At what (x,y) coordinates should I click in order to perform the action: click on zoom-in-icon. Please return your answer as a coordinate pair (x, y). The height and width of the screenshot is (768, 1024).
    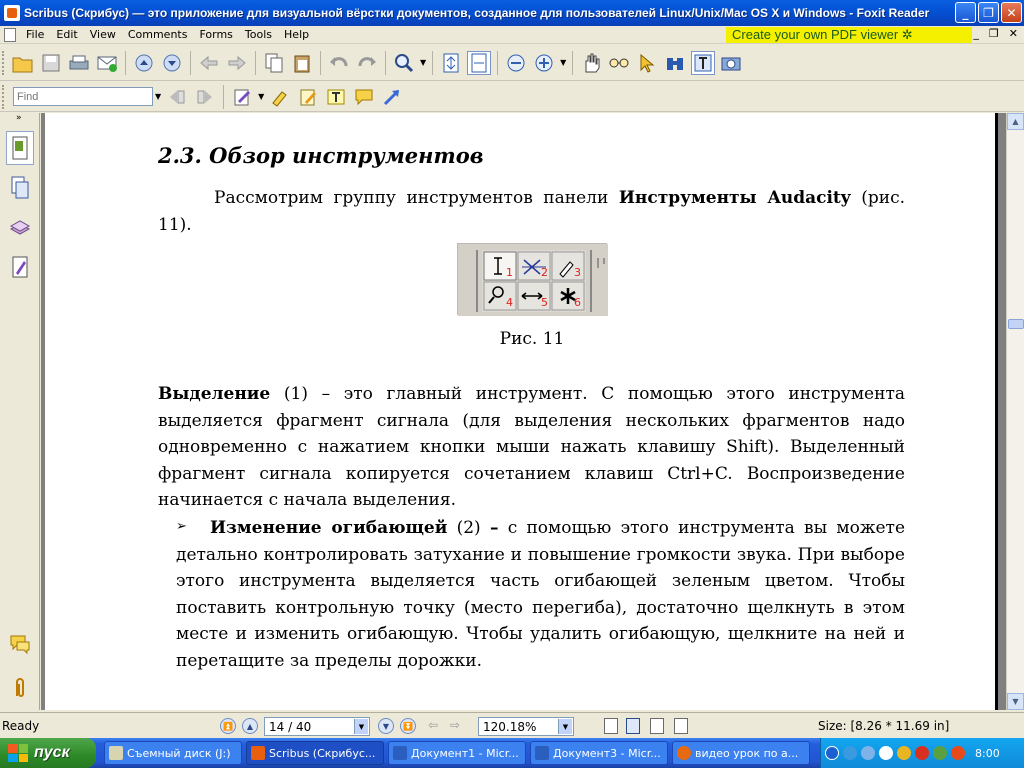
    Looking at the image, I should click on (544, 63).